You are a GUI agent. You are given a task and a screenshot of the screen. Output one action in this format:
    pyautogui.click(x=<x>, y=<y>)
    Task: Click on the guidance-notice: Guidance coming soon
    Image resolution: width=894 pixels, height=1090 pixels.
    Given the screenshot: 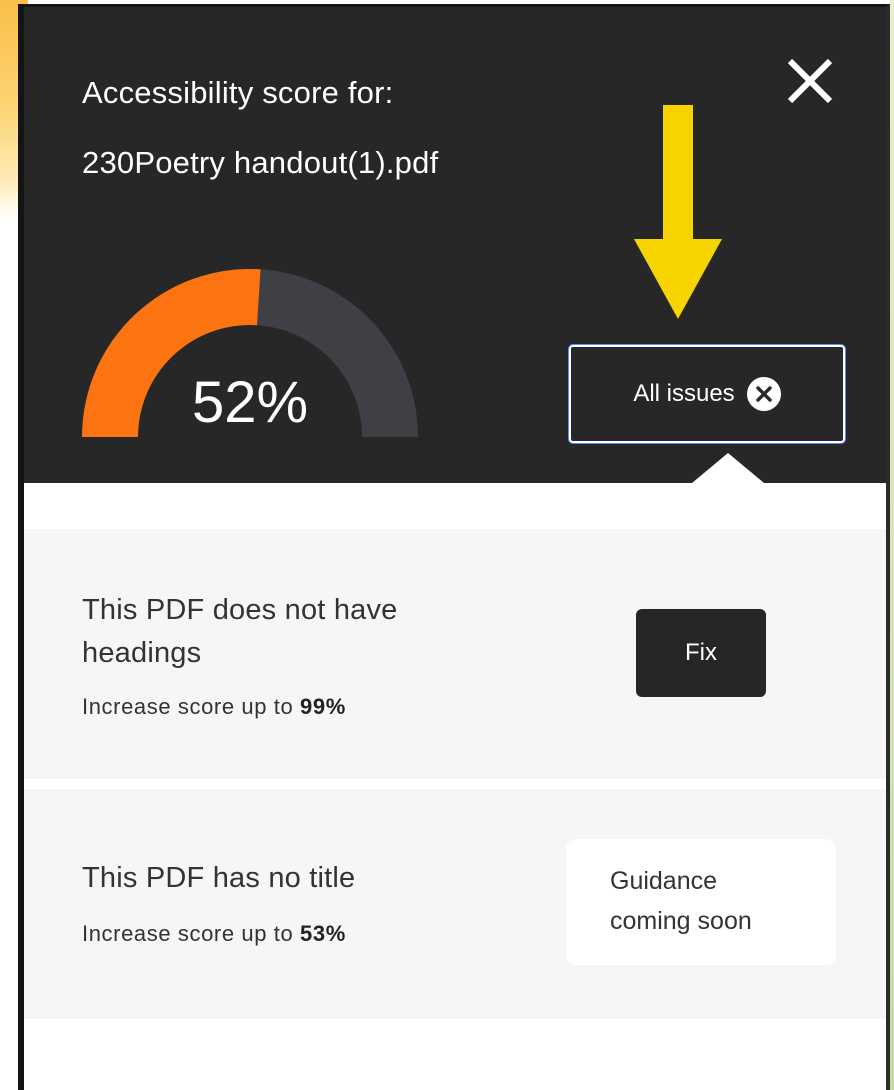 What is the action you would take?
    pyautogui.click(x=701, y=902)
    